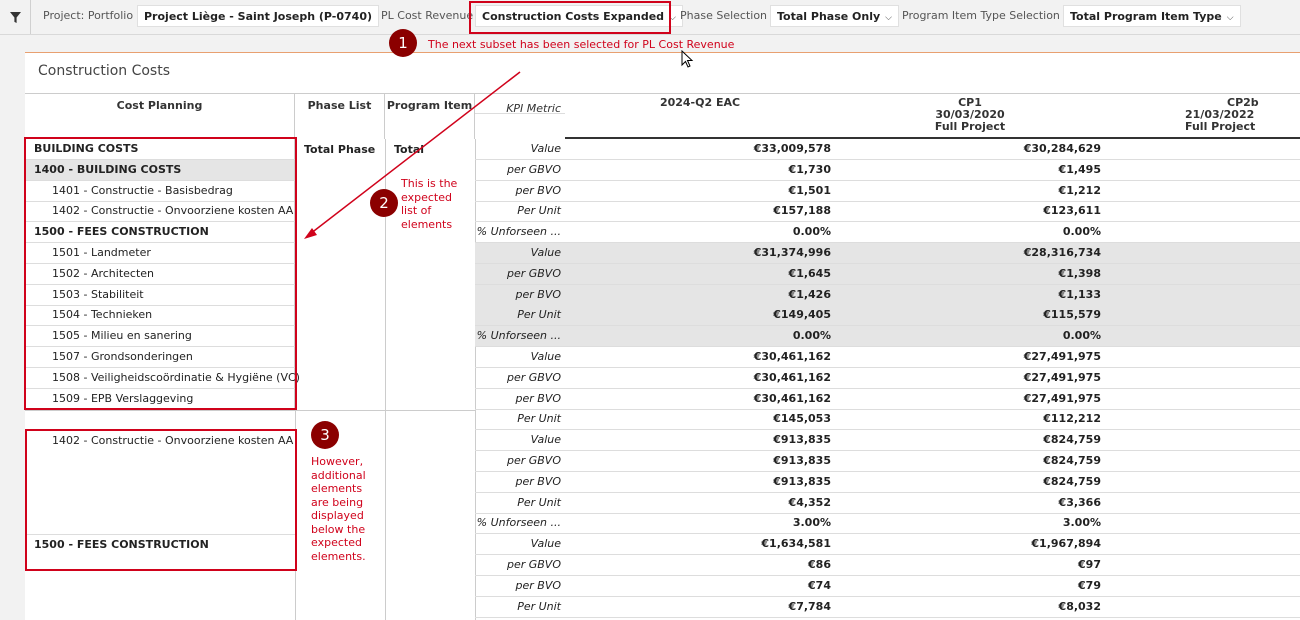 This screenshot has width=1300, height=620. What do you see at coordinates (687, 59) in the screenshot?
I see `mouse-cursor-icon` at bounding box center [687, 59].